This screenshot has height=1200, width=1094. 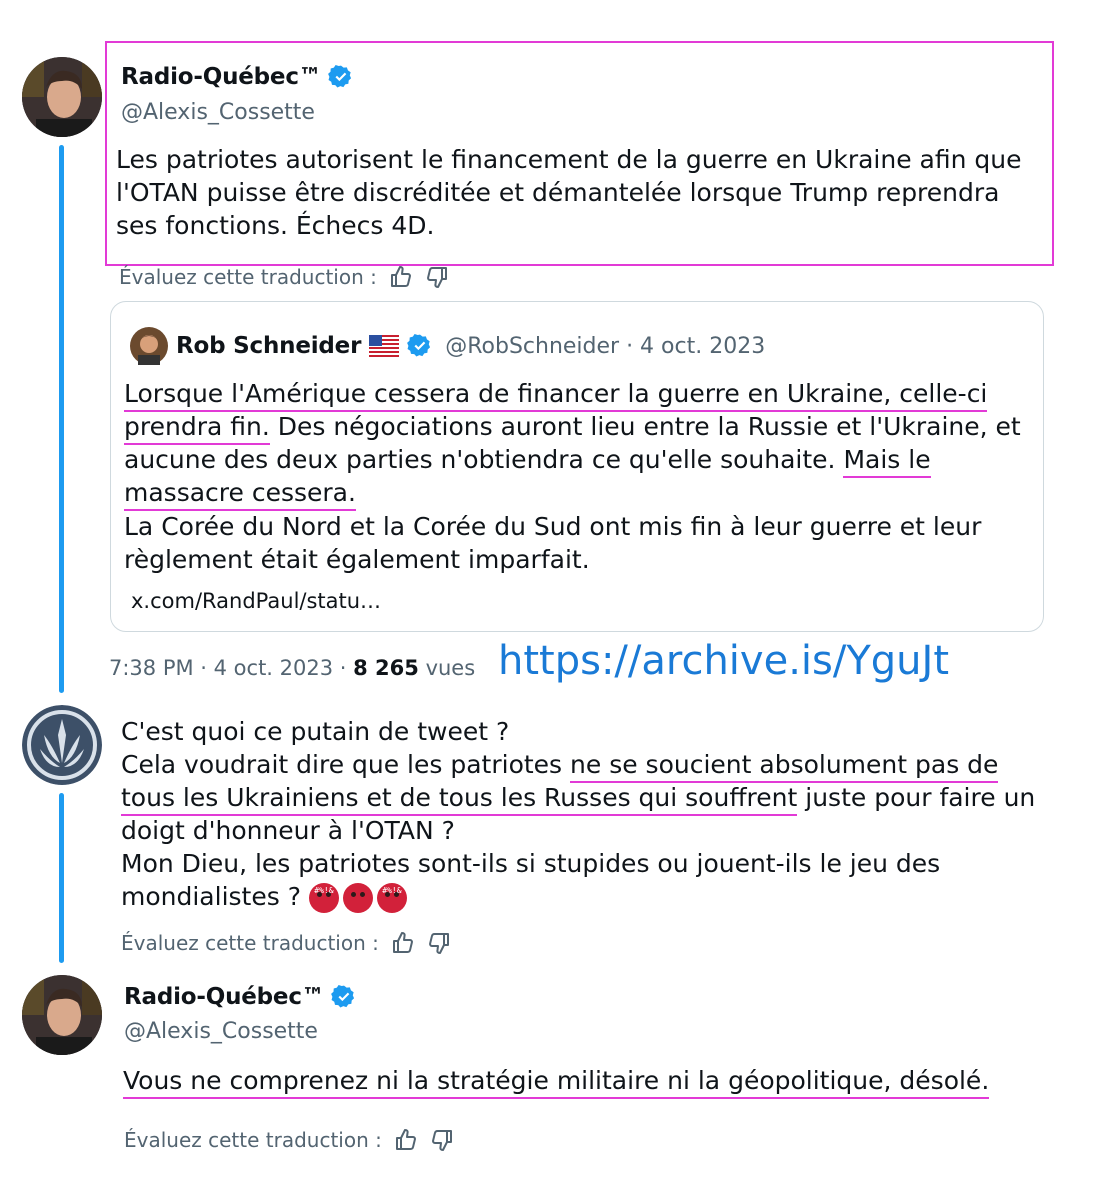 What do you see at coordinates (61, 419) in the screenshot?
I see `thread-line` at bounding box center [61, 419].